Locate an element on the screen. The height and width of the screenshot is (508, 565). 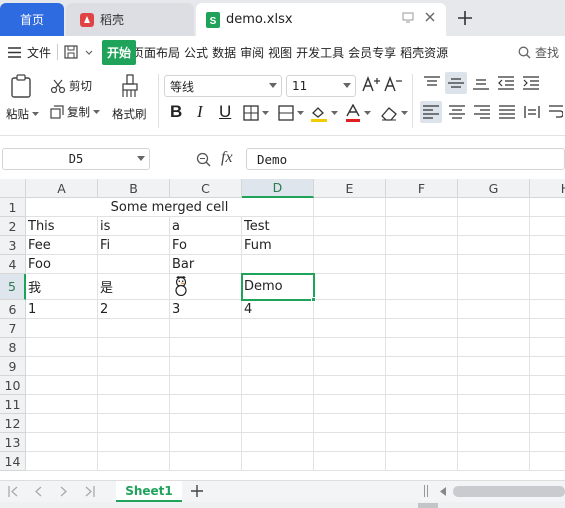
name-box: D5 is located at coordinates (76, 159).